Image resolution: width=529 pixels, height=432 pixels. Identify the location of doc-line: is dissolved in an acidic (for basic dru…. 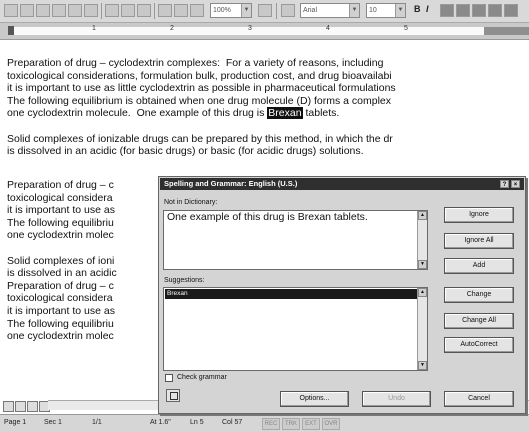
(185, 151).